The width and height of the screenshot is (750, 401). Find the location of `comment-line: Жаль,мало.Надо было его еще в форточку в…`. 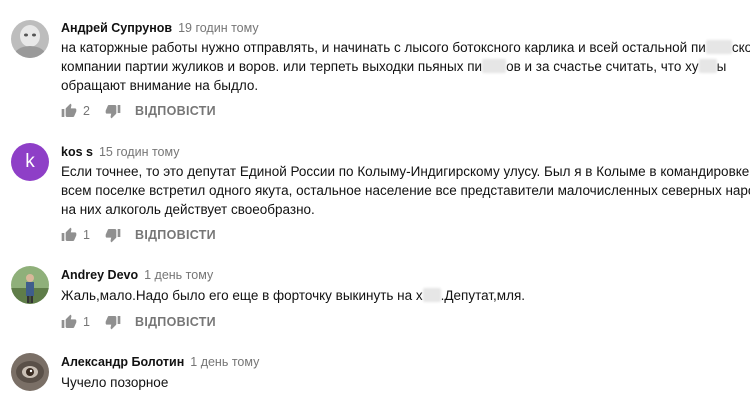

comment-line: Жаль,мало.Надо было его еще в форточку в… is located at coordinates (293, 295).